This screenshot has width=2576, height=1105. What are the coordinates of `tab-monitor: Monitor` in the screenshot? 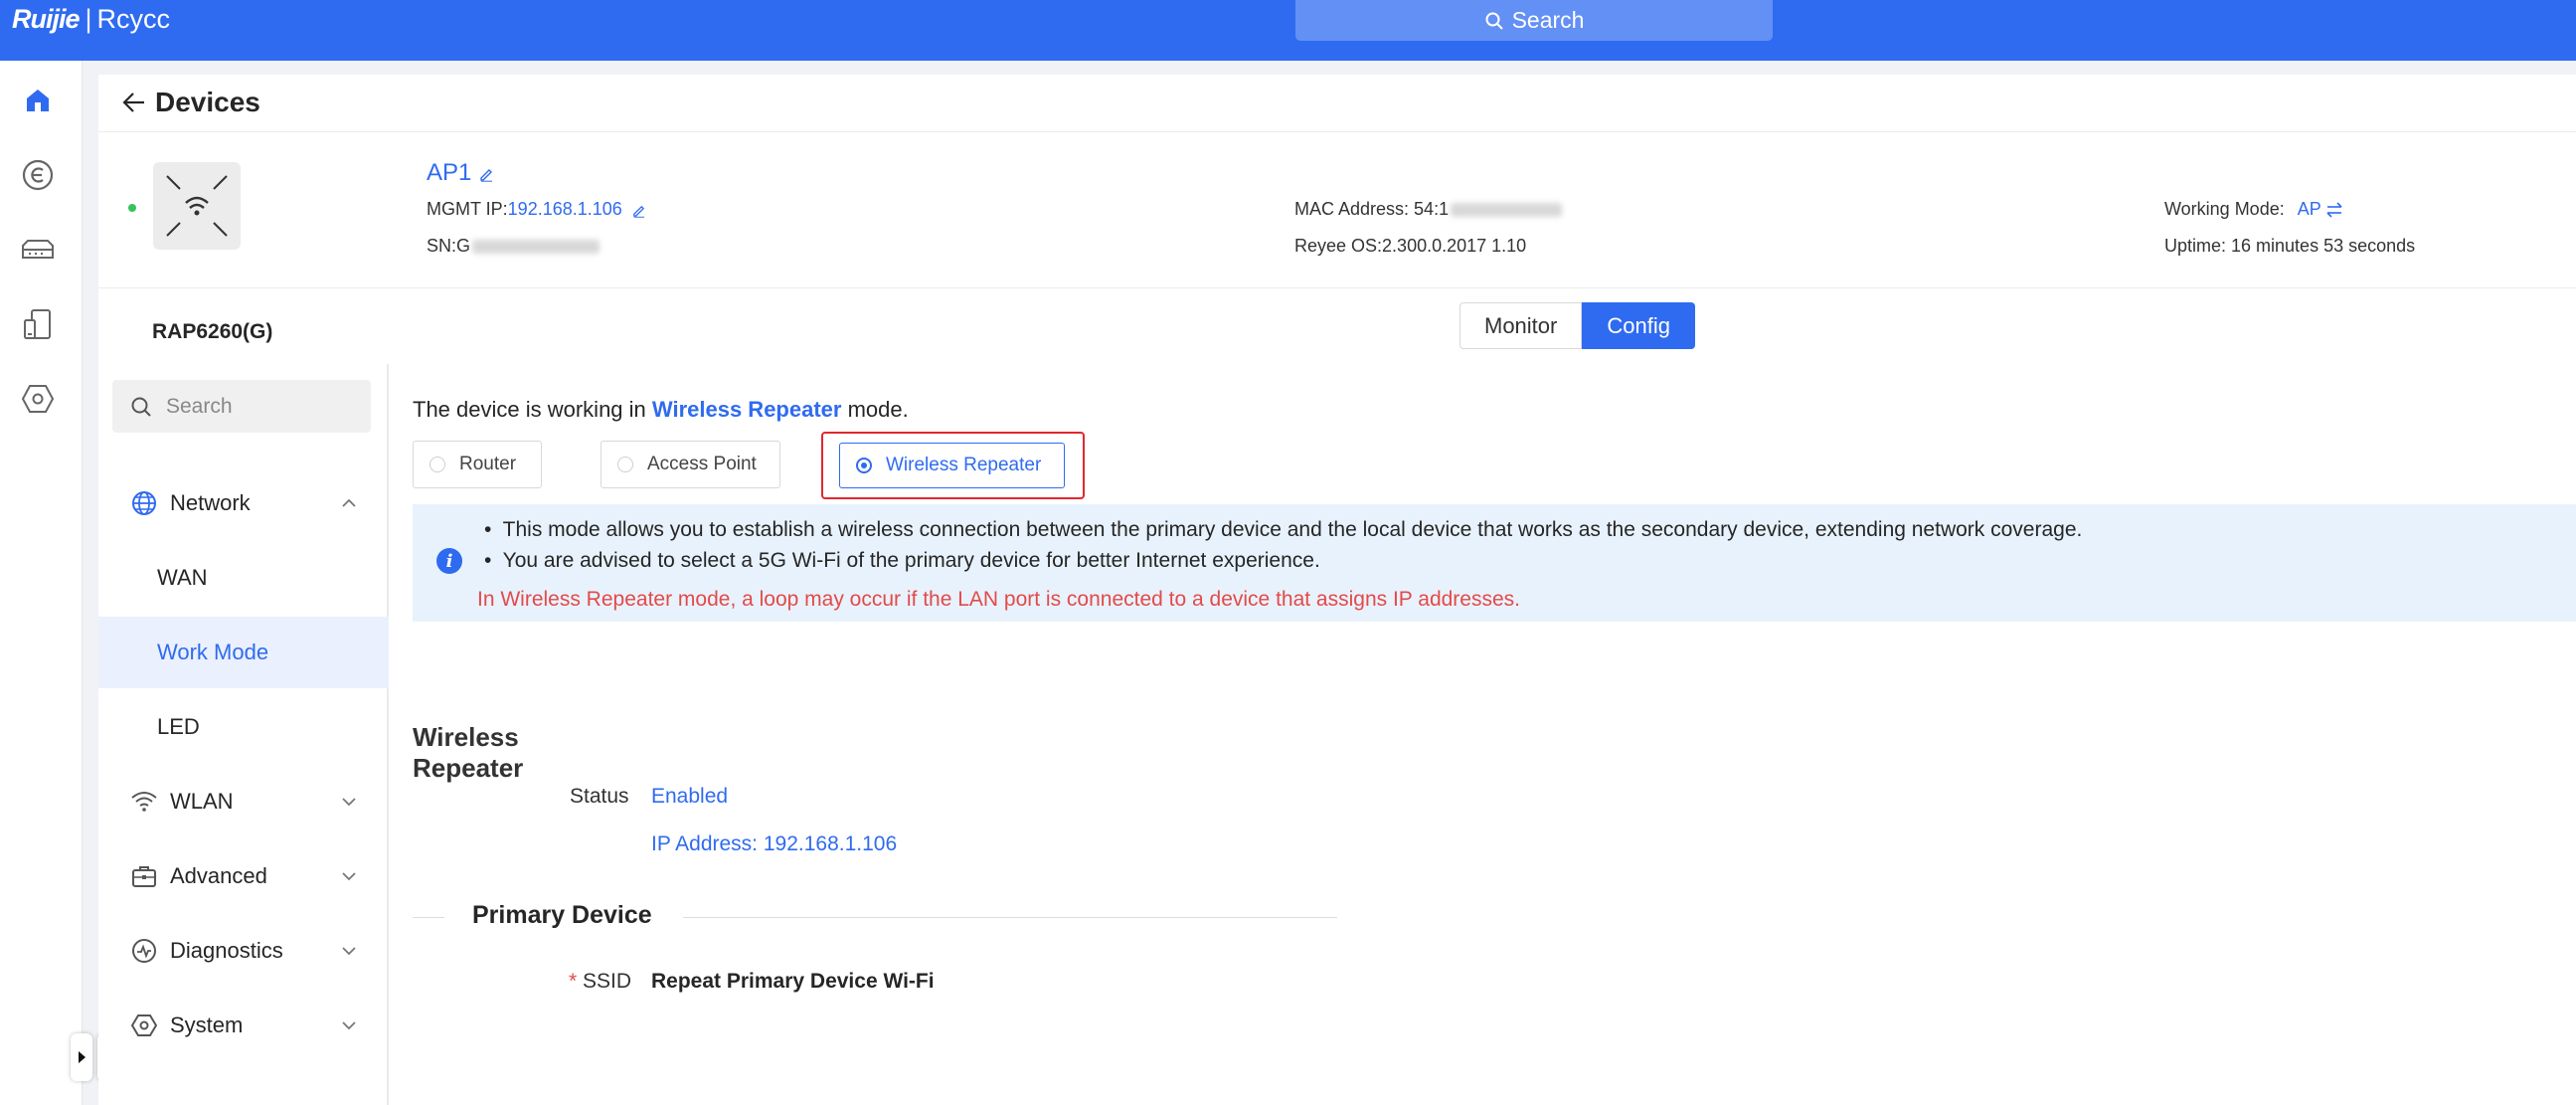 It's located at (1521, 325).